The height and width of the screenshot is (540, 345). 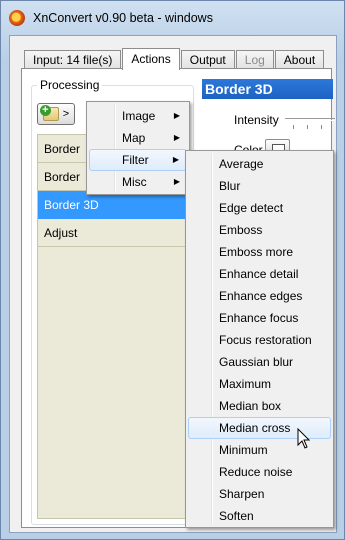 I want to click on add-action-menu: Image ▶ Map ▶ Filter ▶ Misc ▶, so click(x=138, y=148).